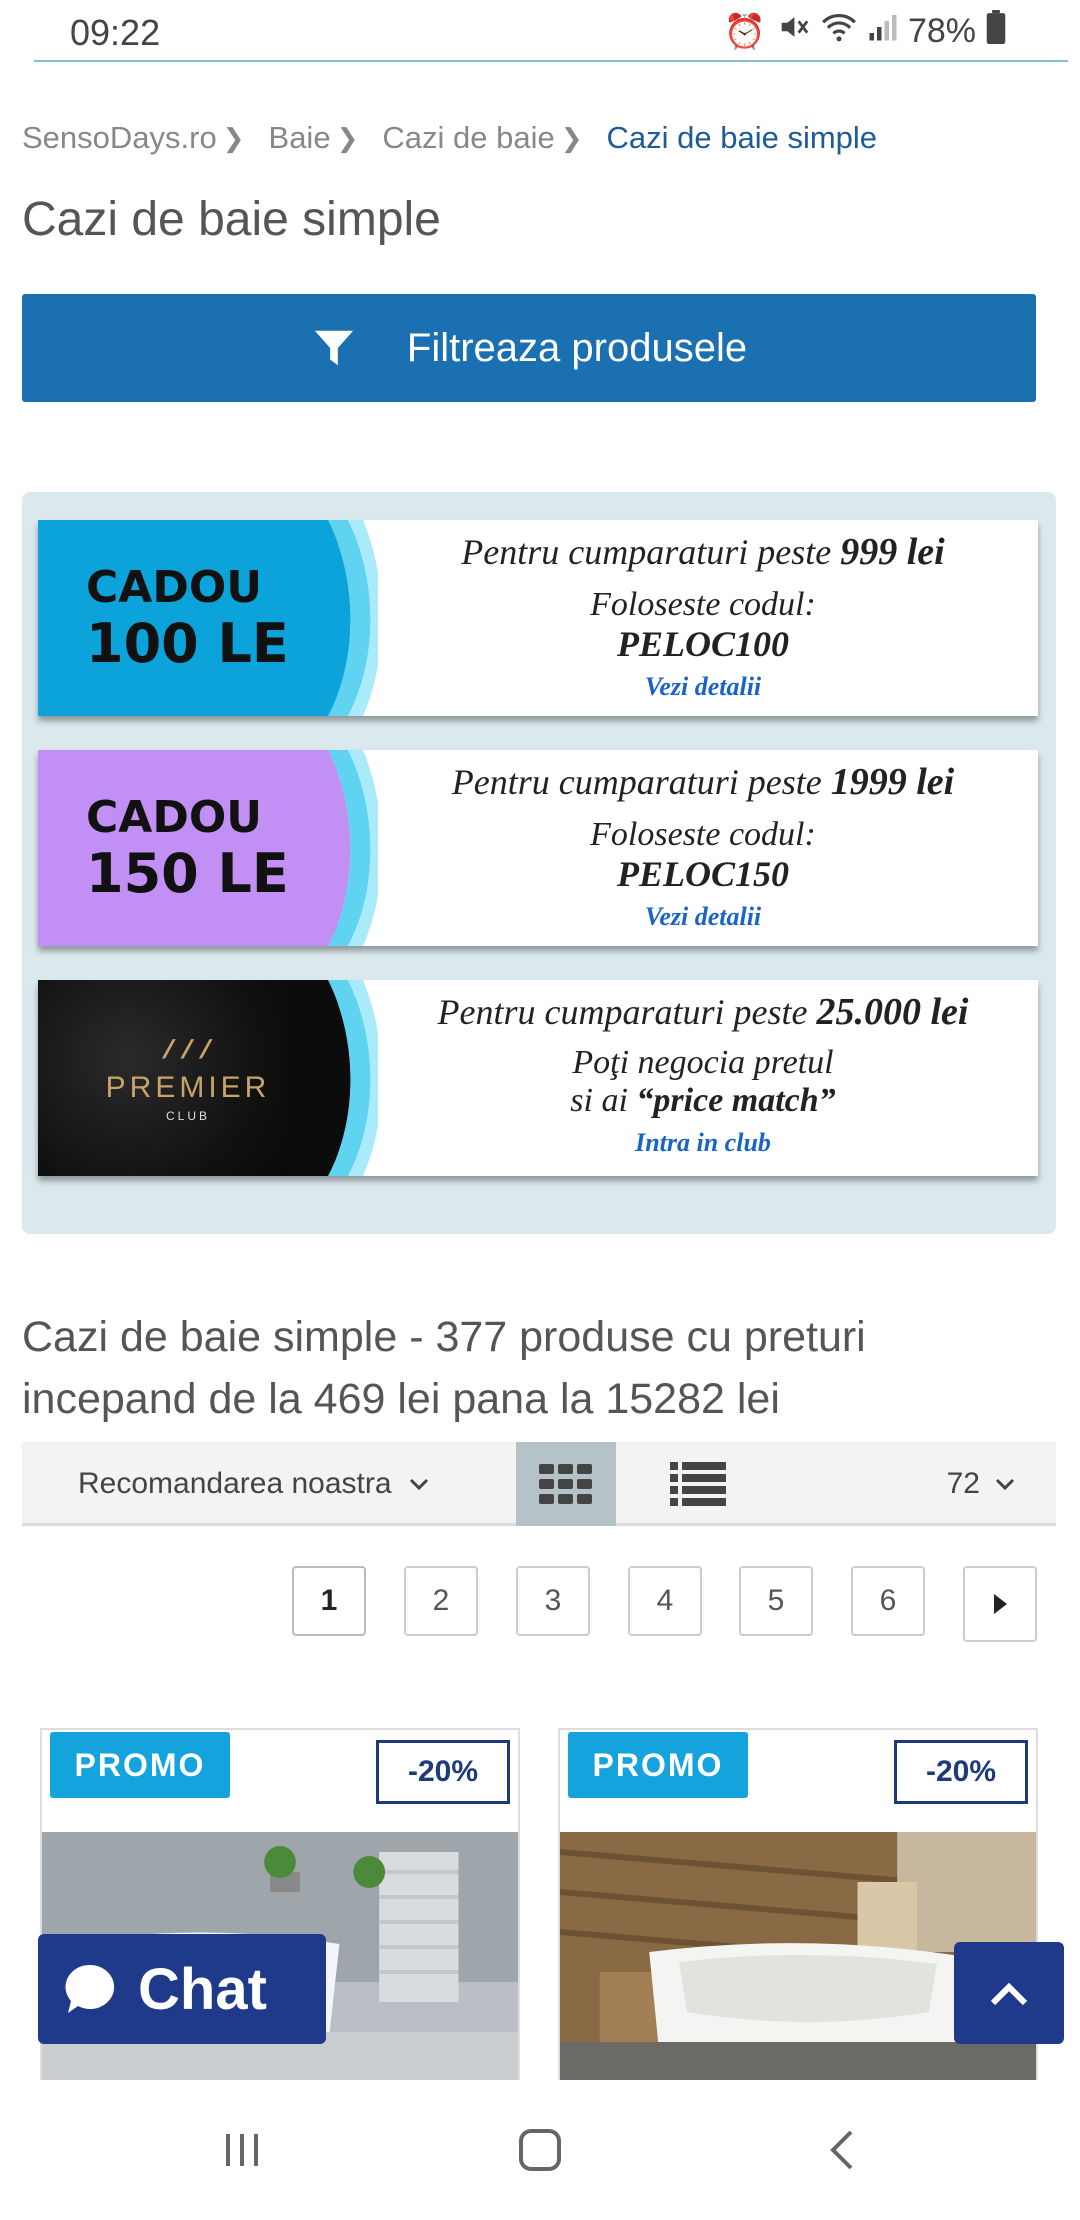 The height and width of the screenshot is (2220, 1080). I want to click on play-right-icon, so click(1000, 1604).